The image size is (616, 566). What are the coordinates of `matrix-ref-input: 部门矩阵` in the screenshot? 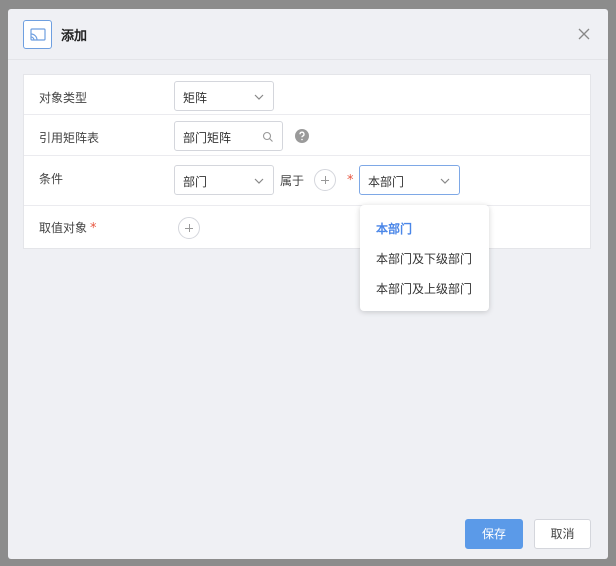 It's located at (228, 136).